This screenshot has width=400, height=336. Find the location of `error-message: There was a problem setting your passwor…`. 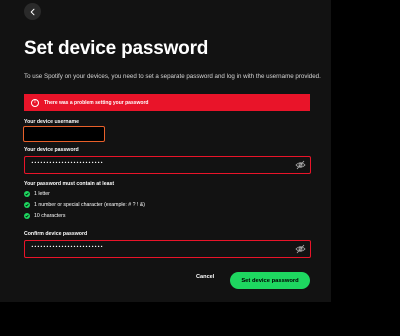

error-message: There was a problem setting your passwor… is located at coordinates (96, 102).